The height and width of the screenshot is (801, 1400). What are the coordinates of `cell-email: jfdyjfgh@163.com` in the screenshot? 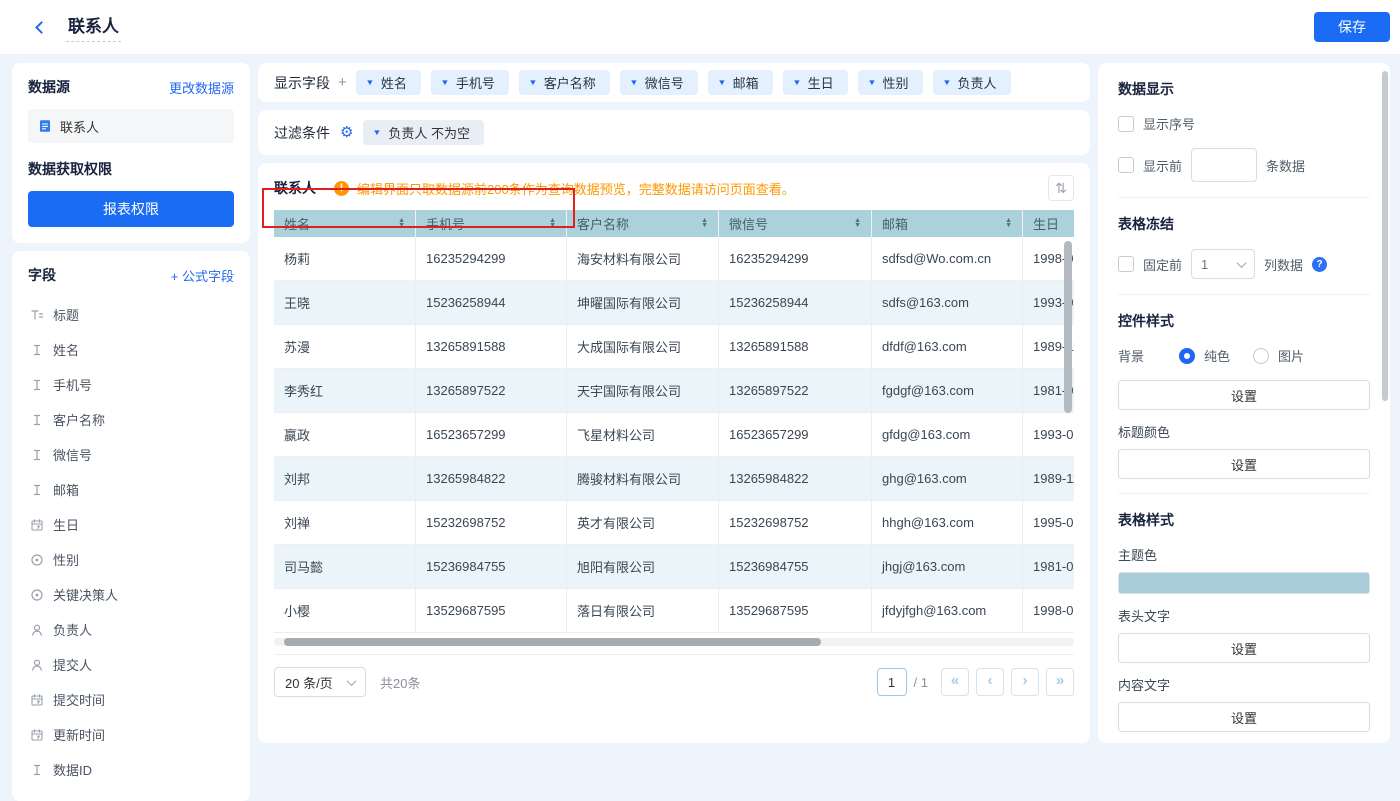 It's located at (947, 610).